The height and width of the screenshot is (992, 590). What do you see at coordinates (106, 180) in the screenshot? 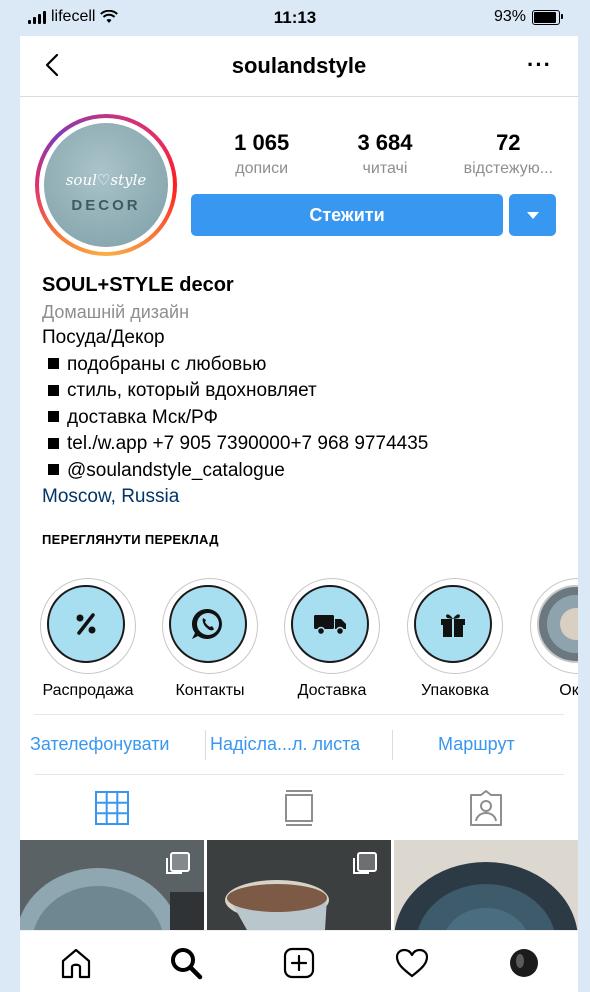
I see `logo-script-text: soul♡style` at bounding box center [106, 180].